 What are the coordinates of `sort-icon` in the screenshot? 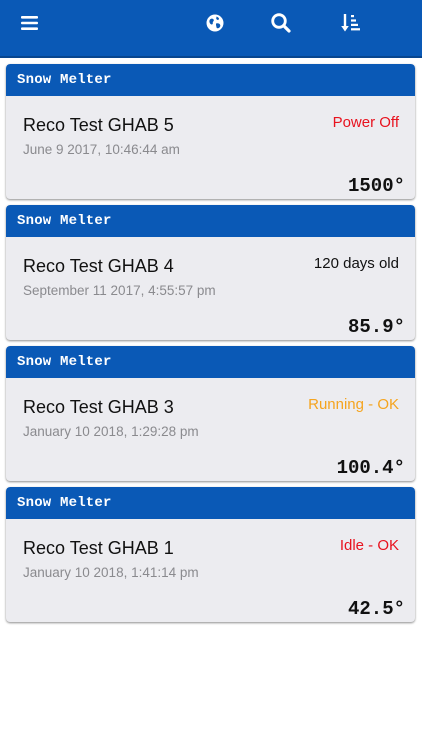 It's located at (351, 23).